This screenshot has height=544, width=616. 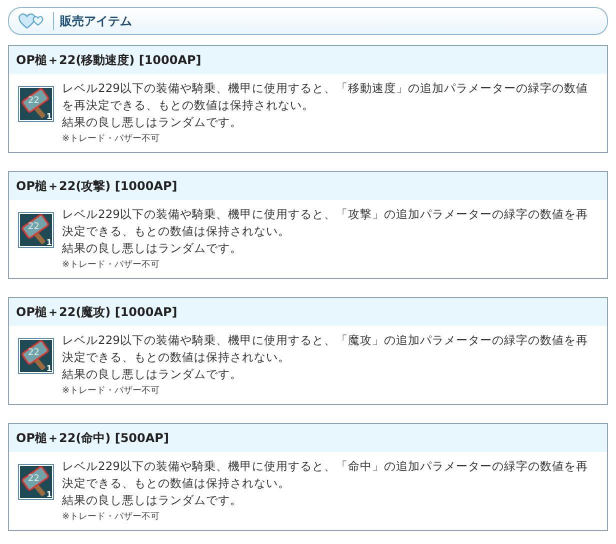 What do you see at coordinates (308, 438) in the screenshot?
I see `item-title: OP槌＋22(命中) [500AP]` at bounding box center [308, 438].